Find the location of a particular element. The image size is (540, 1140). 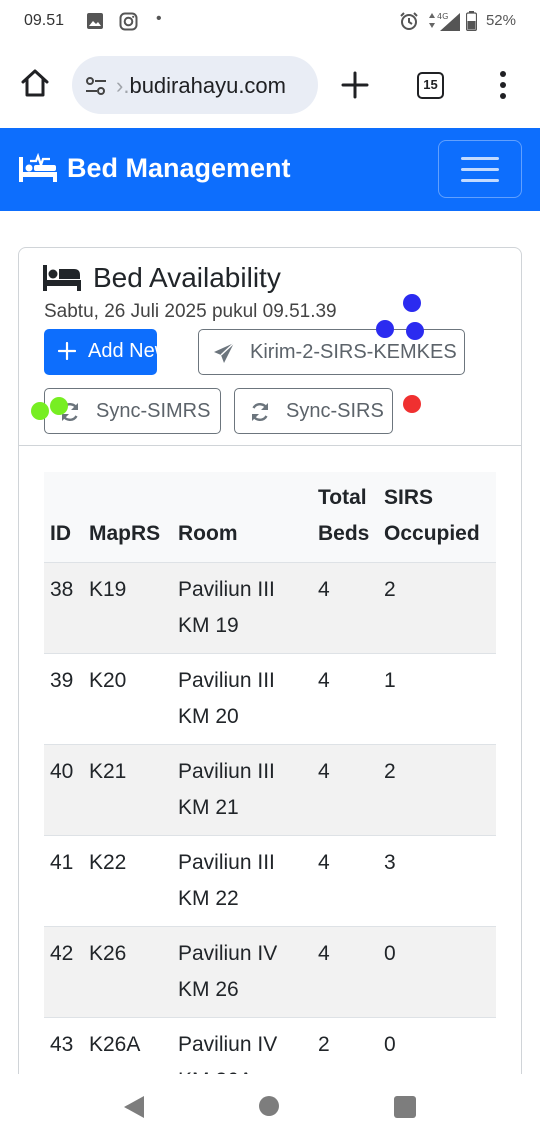

cell-room-line2: KM 20 is located at coordinates (208, 716).